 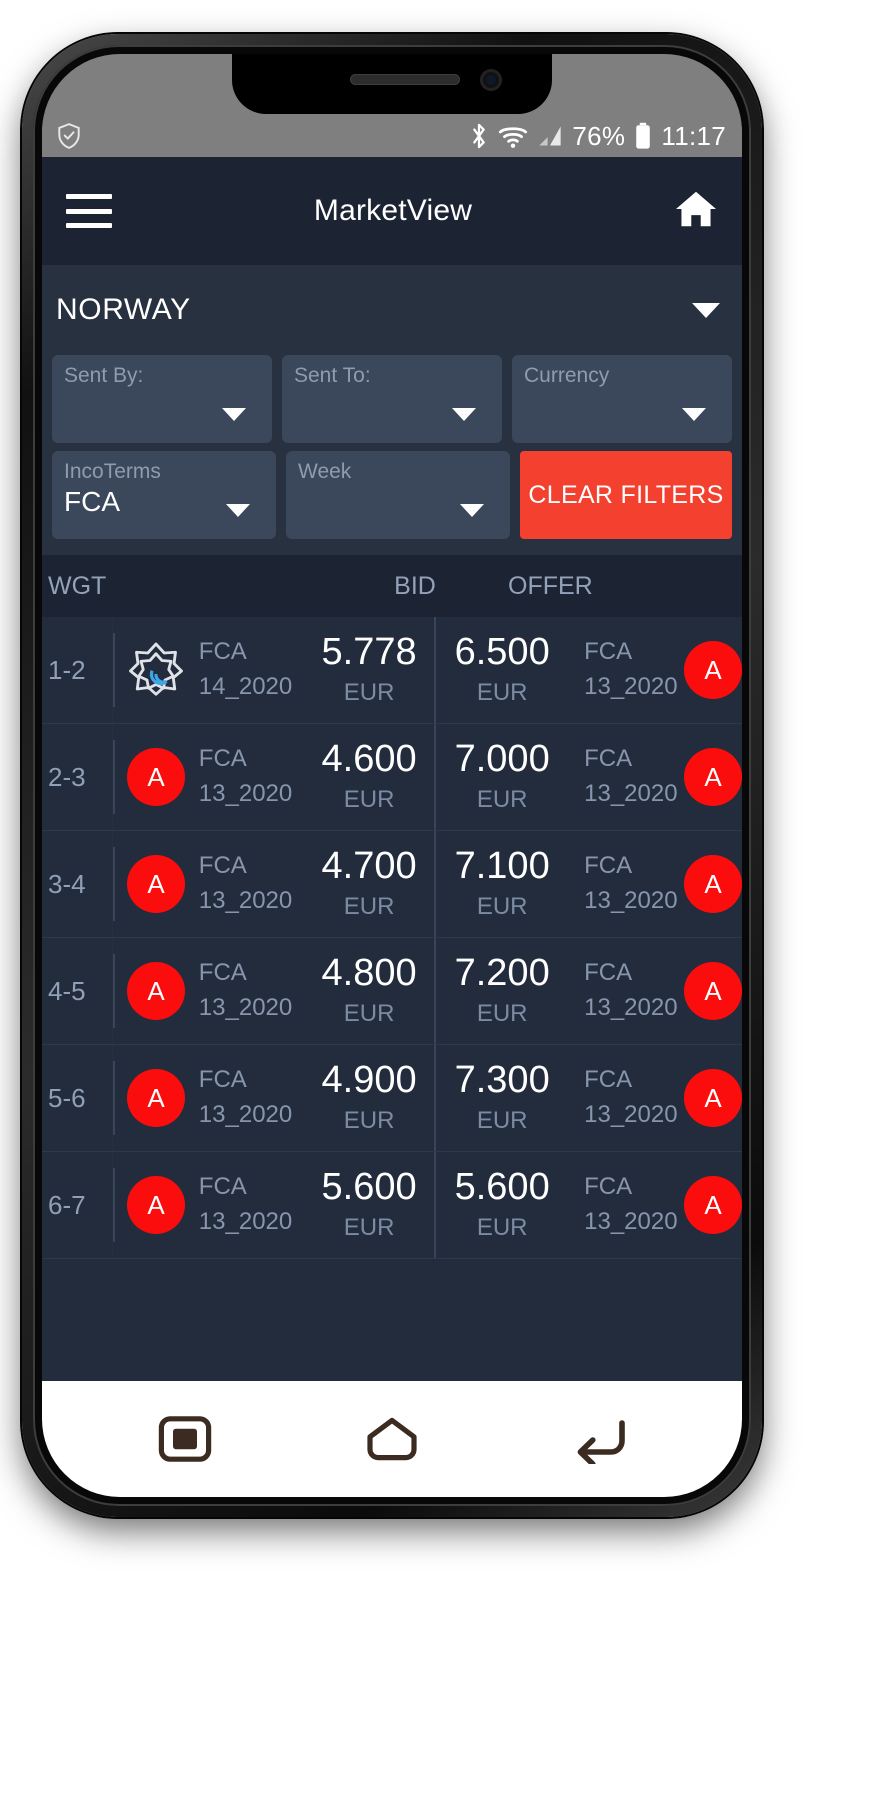 What do you see at coordinates (112, 471) in the screenshot?
I see `filter-incoterms-label: IncoTerms` at bounding box center [112, 471].